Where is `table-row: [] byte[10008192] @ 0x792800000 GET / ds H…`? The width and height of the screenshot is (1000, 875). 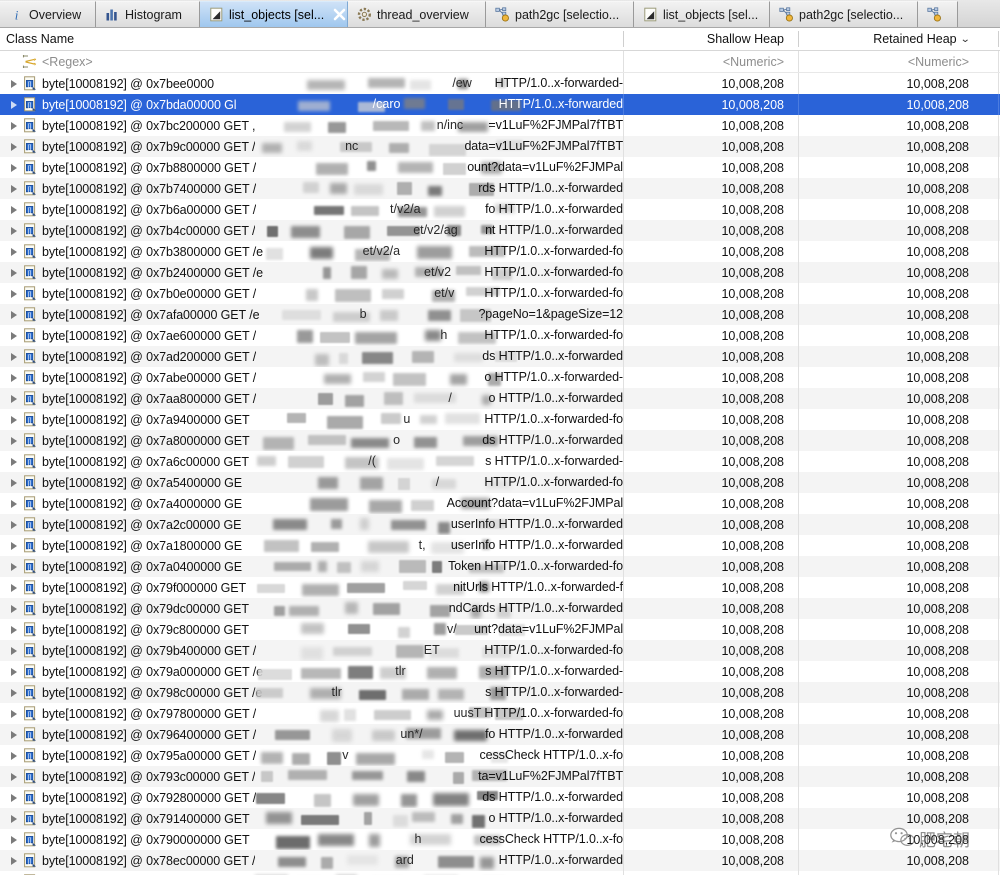
table-row: [] byte[10008192] @ 0x792800000 GET / ds H… is located at coordinates (500, 797).